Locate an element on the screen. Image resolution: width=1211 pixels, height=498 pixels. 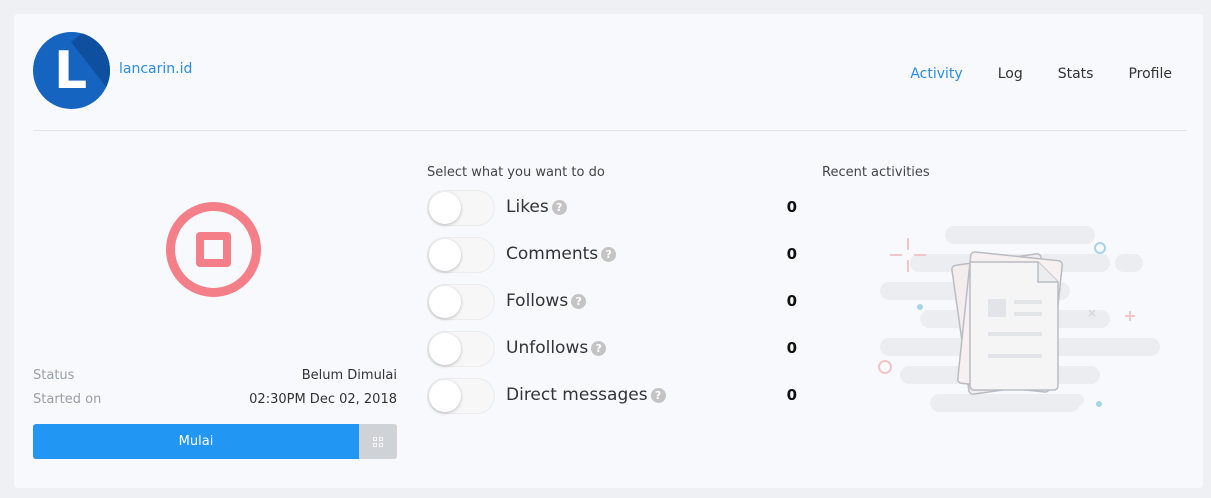
recent-title: Recent activities is located at coordinates (876, 172).